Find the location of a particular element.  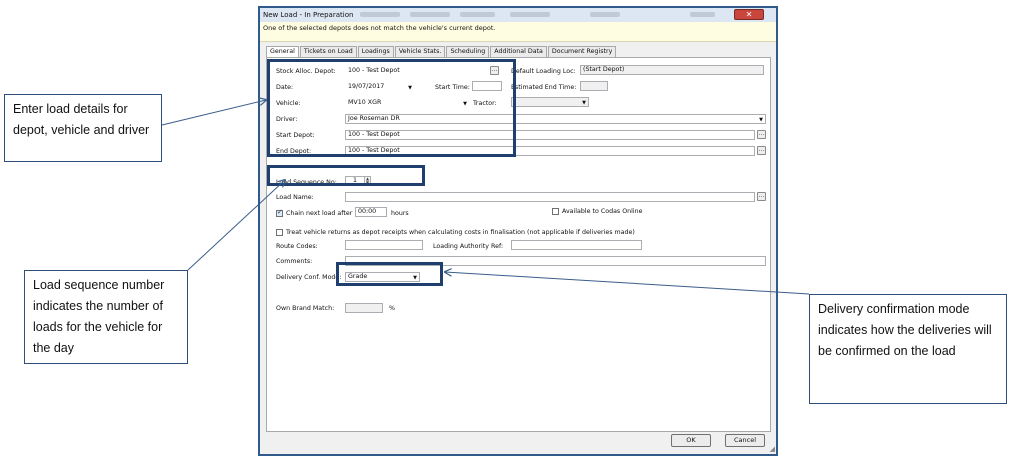

stock-alloc-depot-field: 100 - Test Depot is located at coordinates (420, 71).